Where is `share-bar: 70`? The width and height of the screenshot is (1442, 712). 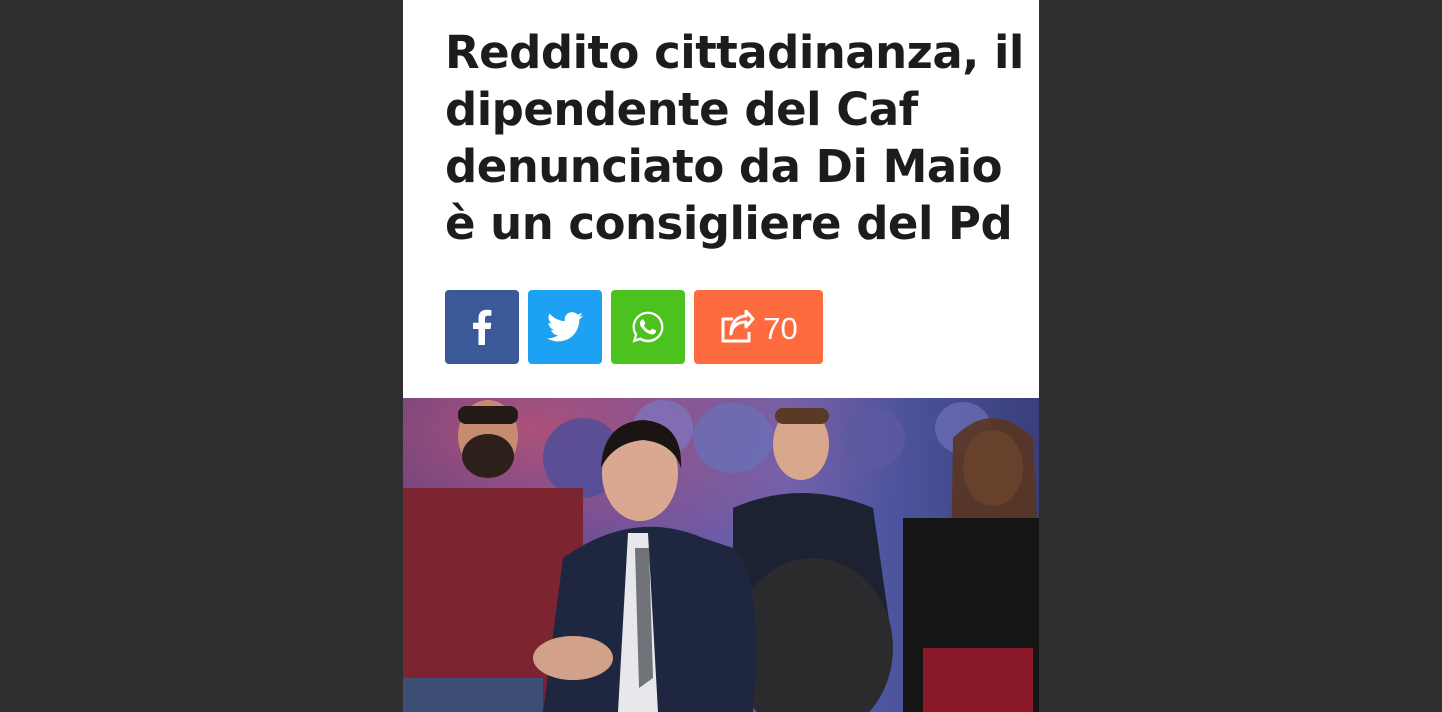
share-bar: 70 is located at coordinates (634, 327).